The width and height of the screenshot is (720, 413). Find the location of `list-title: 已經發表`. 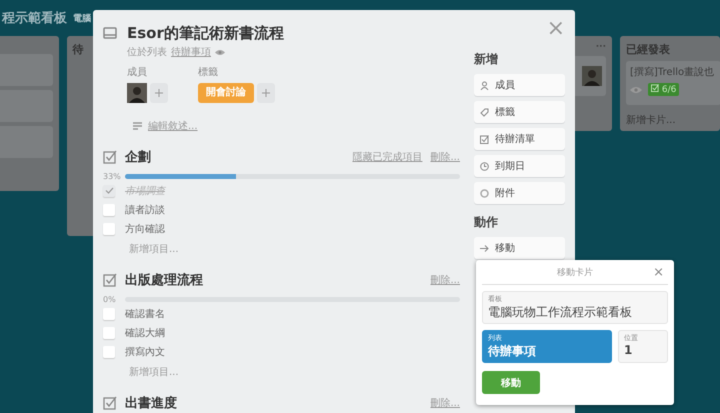

list-title: 已經發表 is located at coordinates (648, 49).